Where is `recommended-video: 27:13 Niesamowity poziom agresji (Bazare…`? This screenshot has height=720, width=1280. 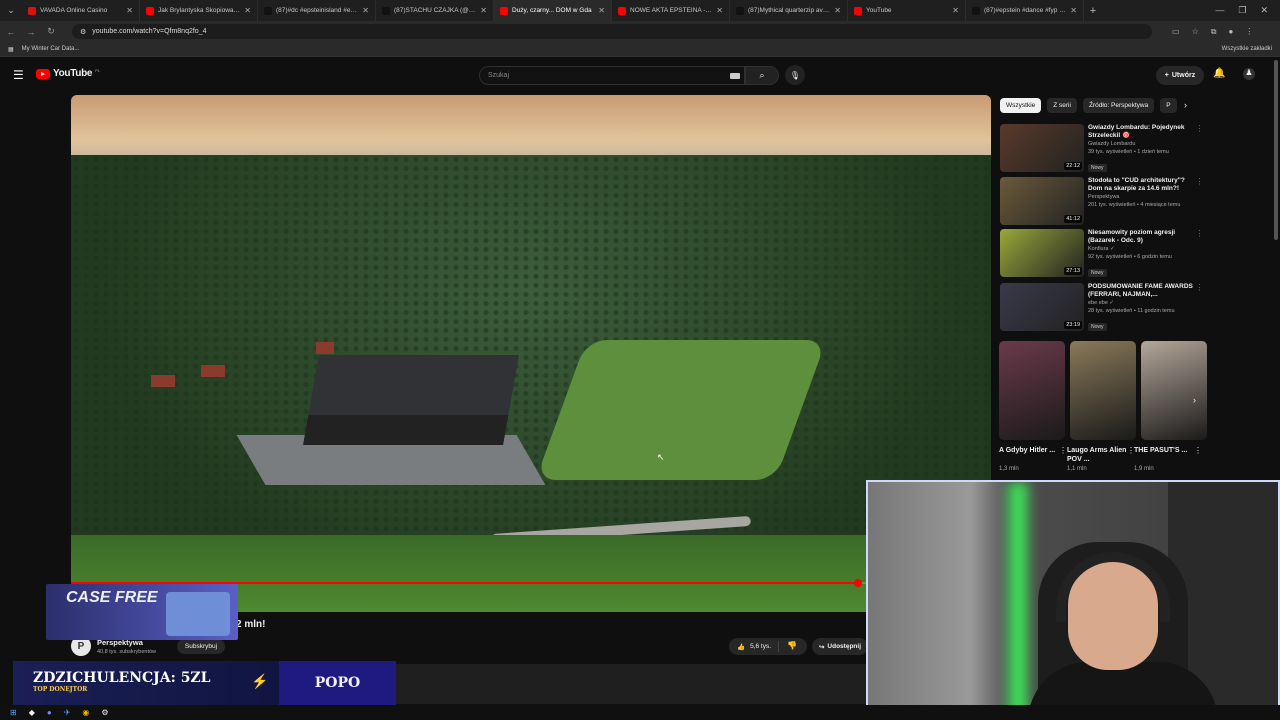
recommended-video: 27:13 Niesamowity poziom agresji (Bazare… is located at coordinates (1100, 254).